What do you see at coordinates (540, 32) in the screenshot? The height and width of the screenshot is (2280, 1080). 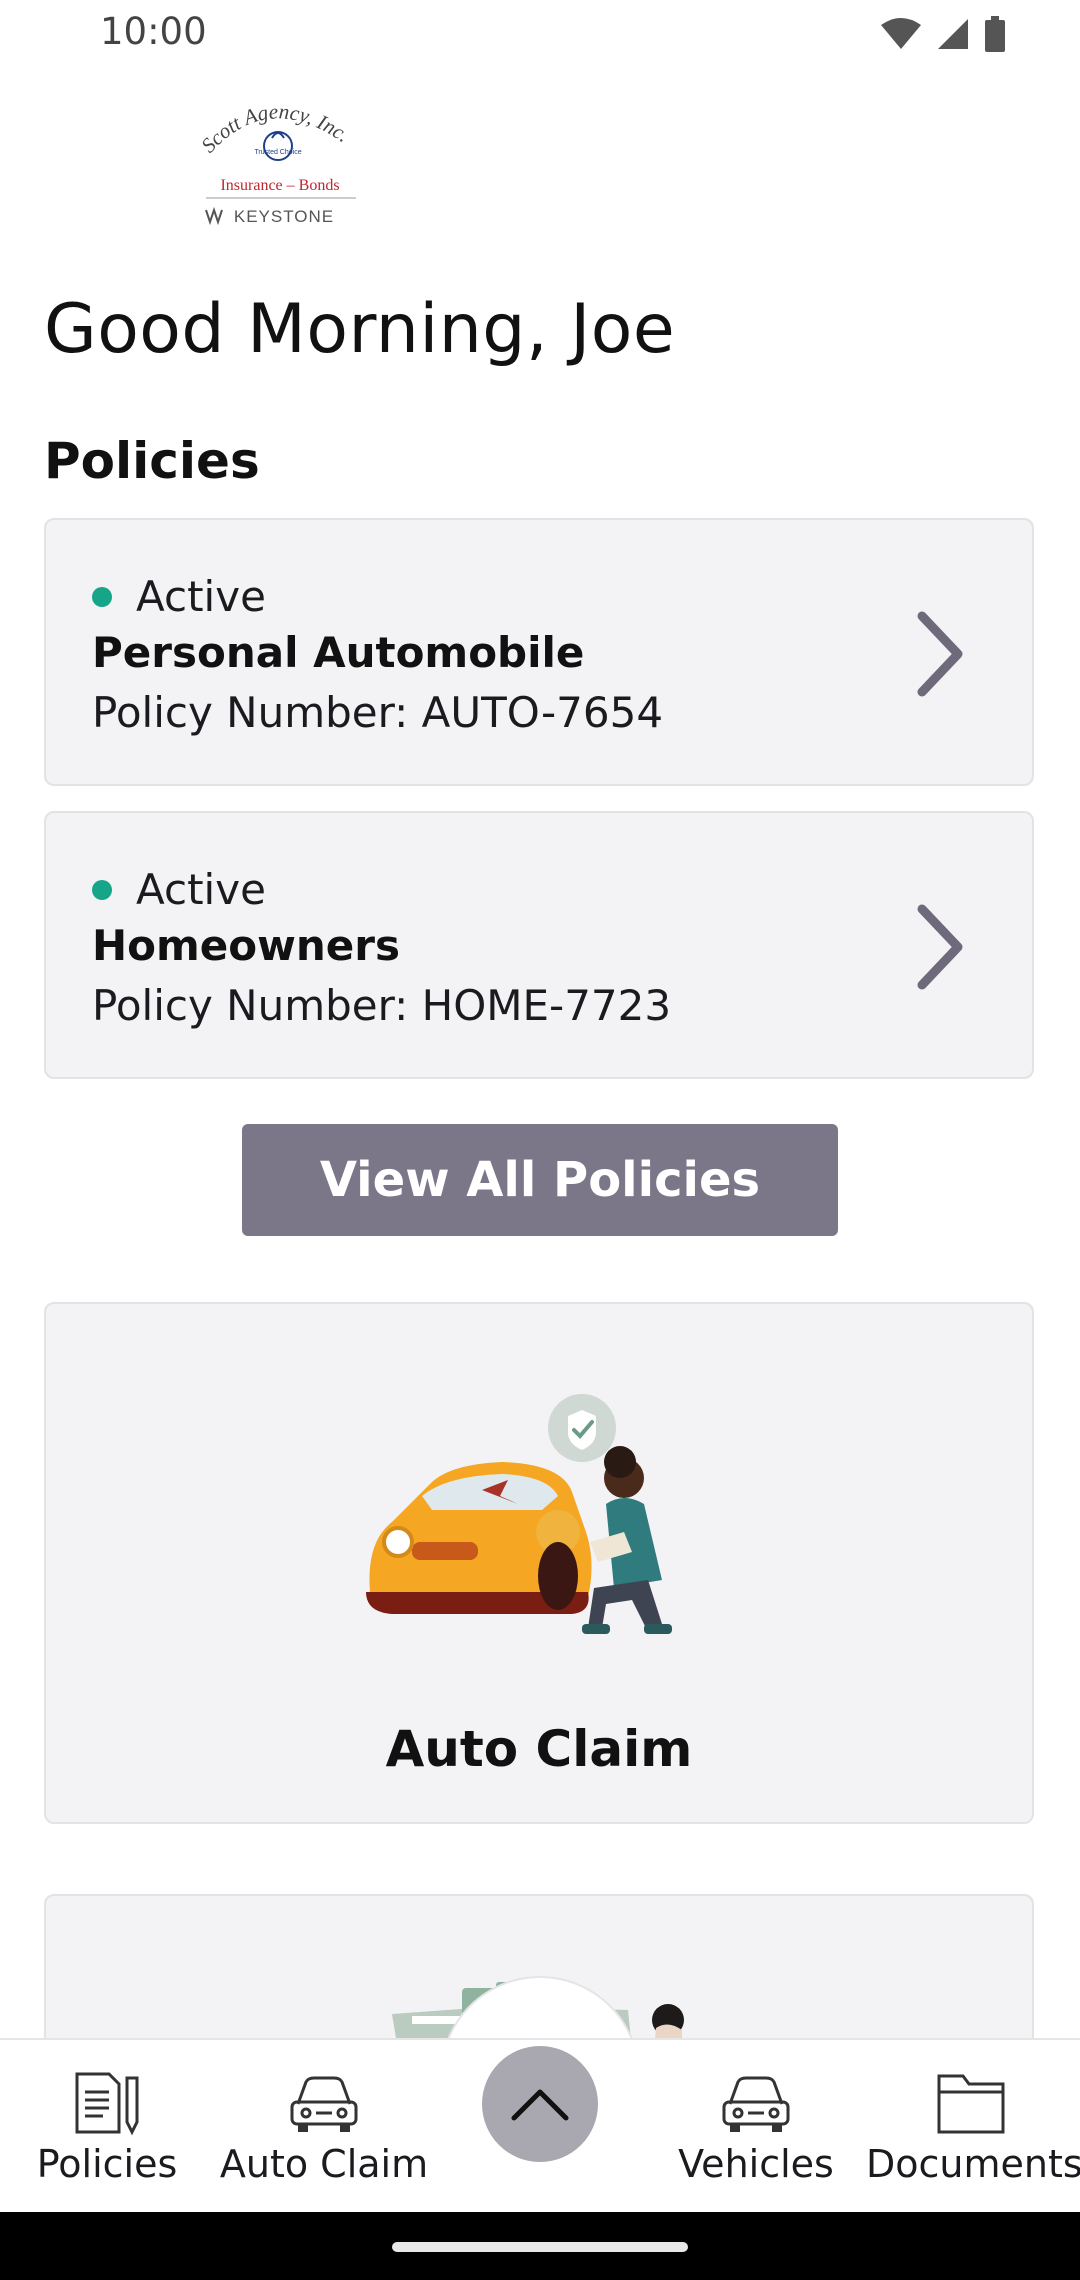 I see `status-bar: 10:00` at bounding box center [540, 32].